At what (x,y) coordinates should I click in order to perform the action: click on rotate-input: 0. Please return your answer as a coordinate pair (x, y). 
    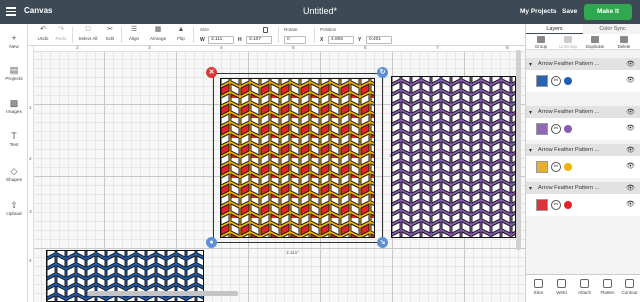
    Looking at the image, I should click on (295, 40).